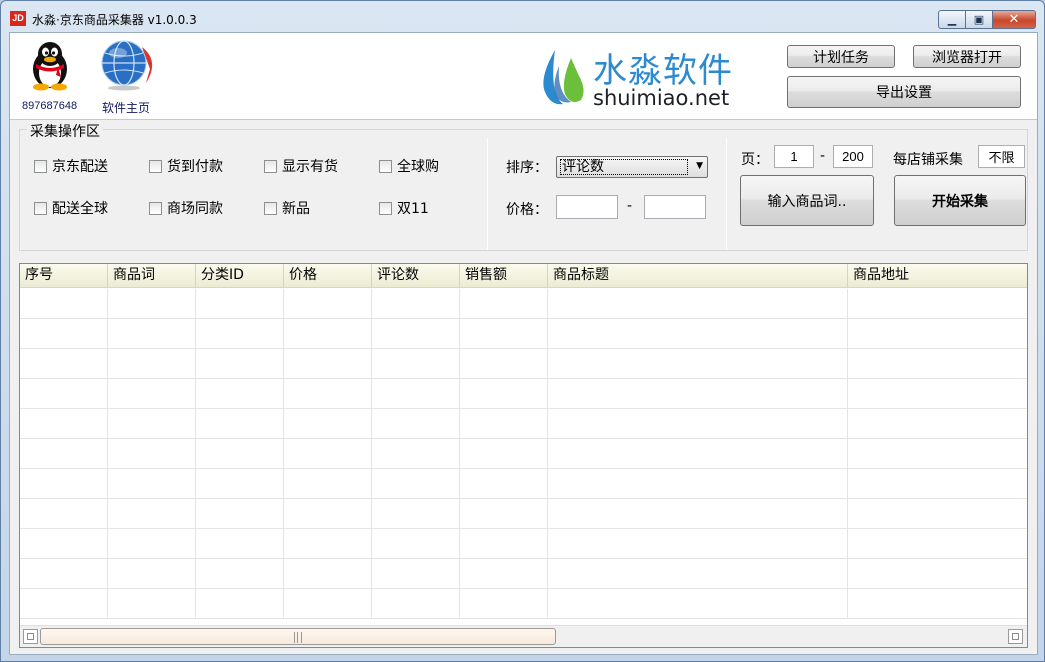  What do you see at coordinates (794, 156) in the screenshot?
I see `page-from-input: 1` at bounding box center [794, 156].